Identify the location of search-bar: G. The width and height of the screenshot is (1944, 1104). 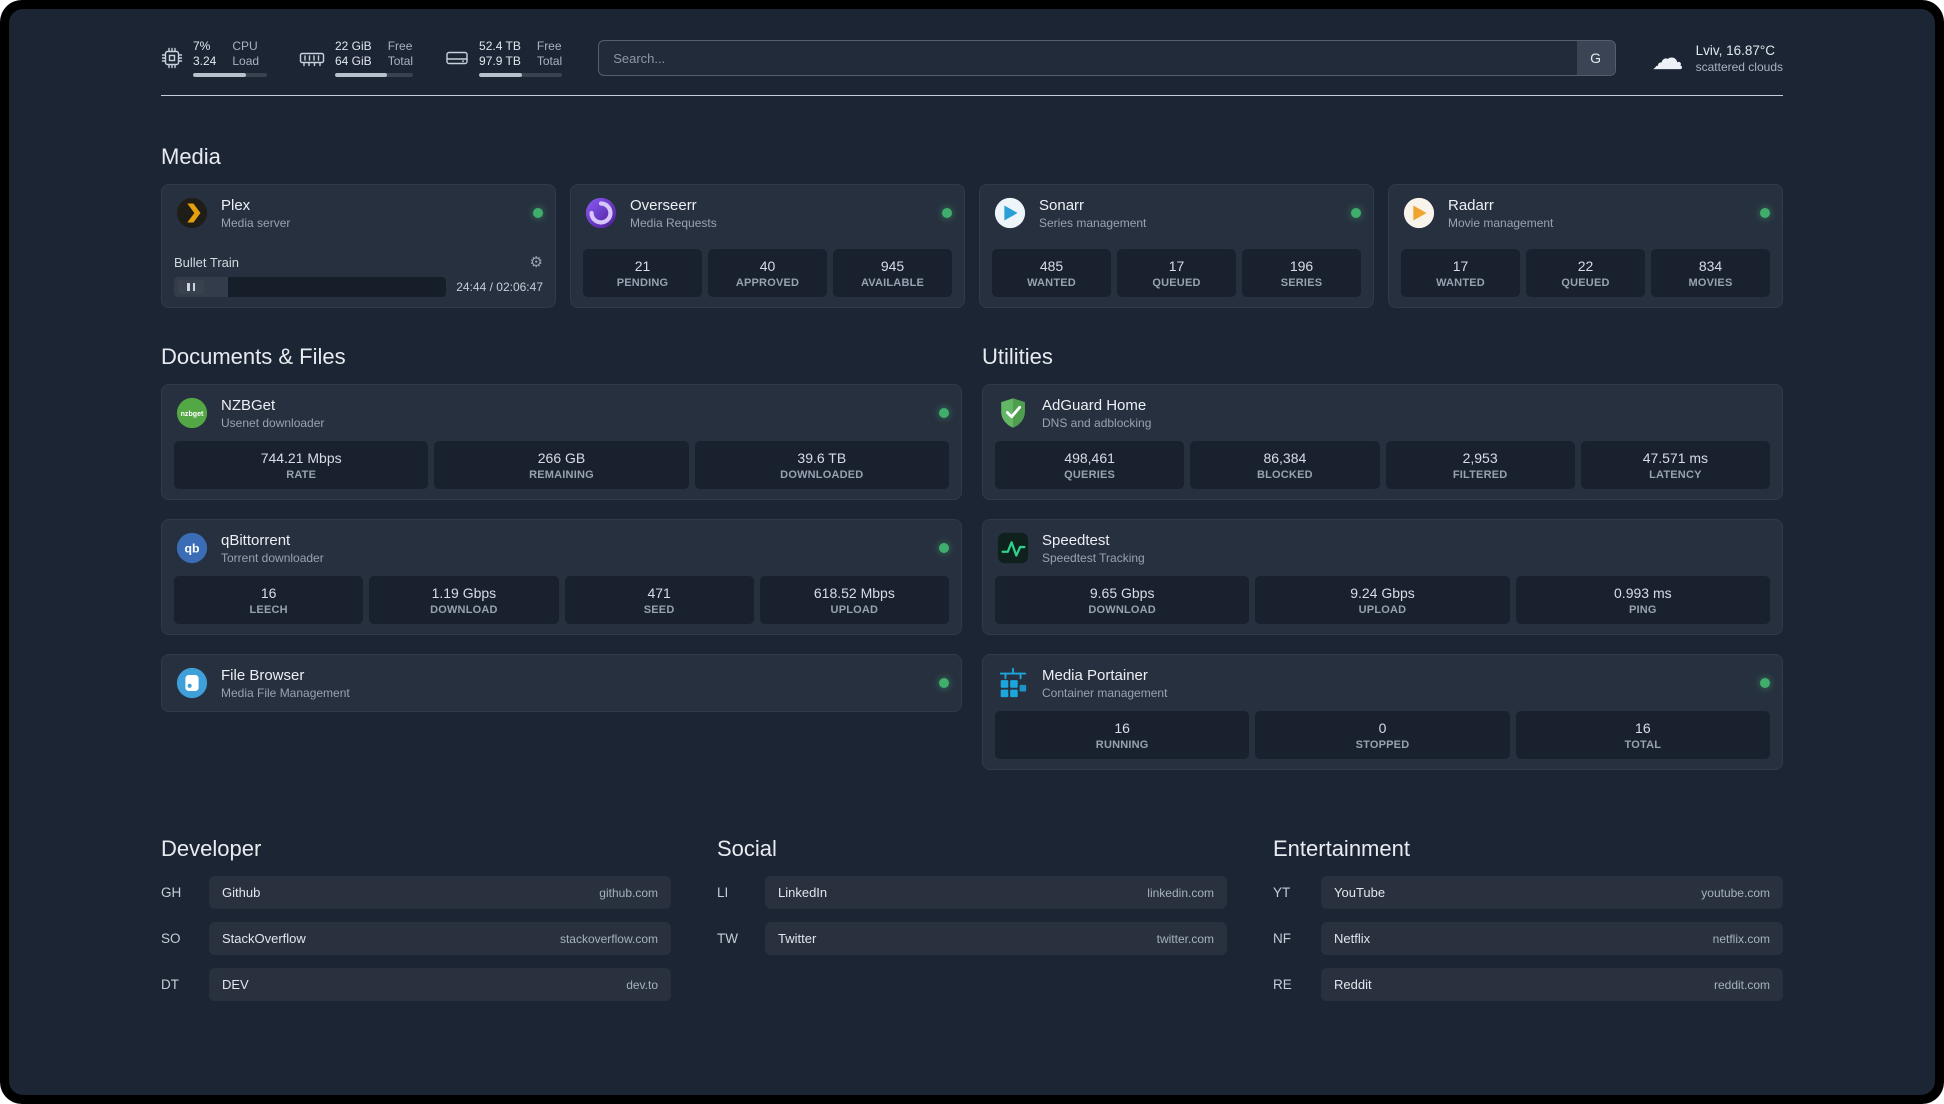
(1107, 58).